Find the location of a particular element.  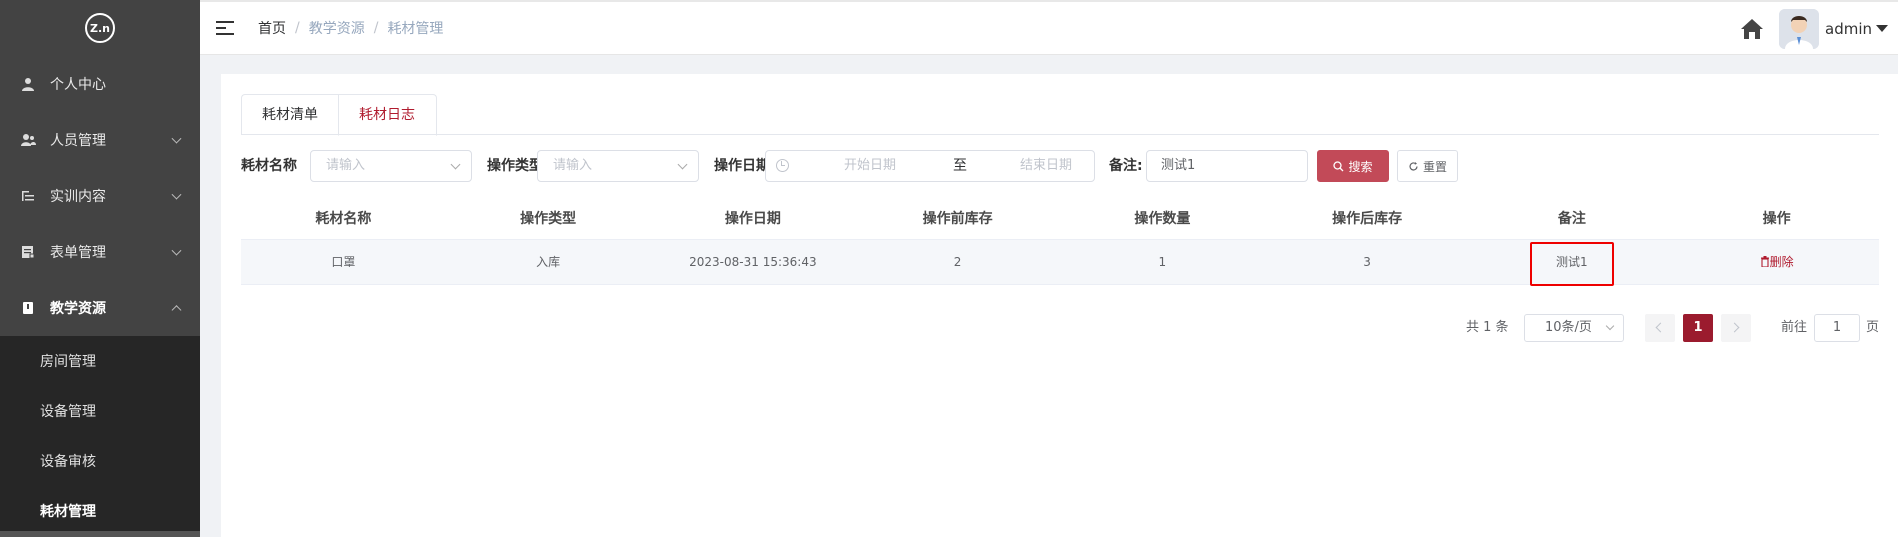

goto-prefix: 前往 is located at coordinates (1794, 327).